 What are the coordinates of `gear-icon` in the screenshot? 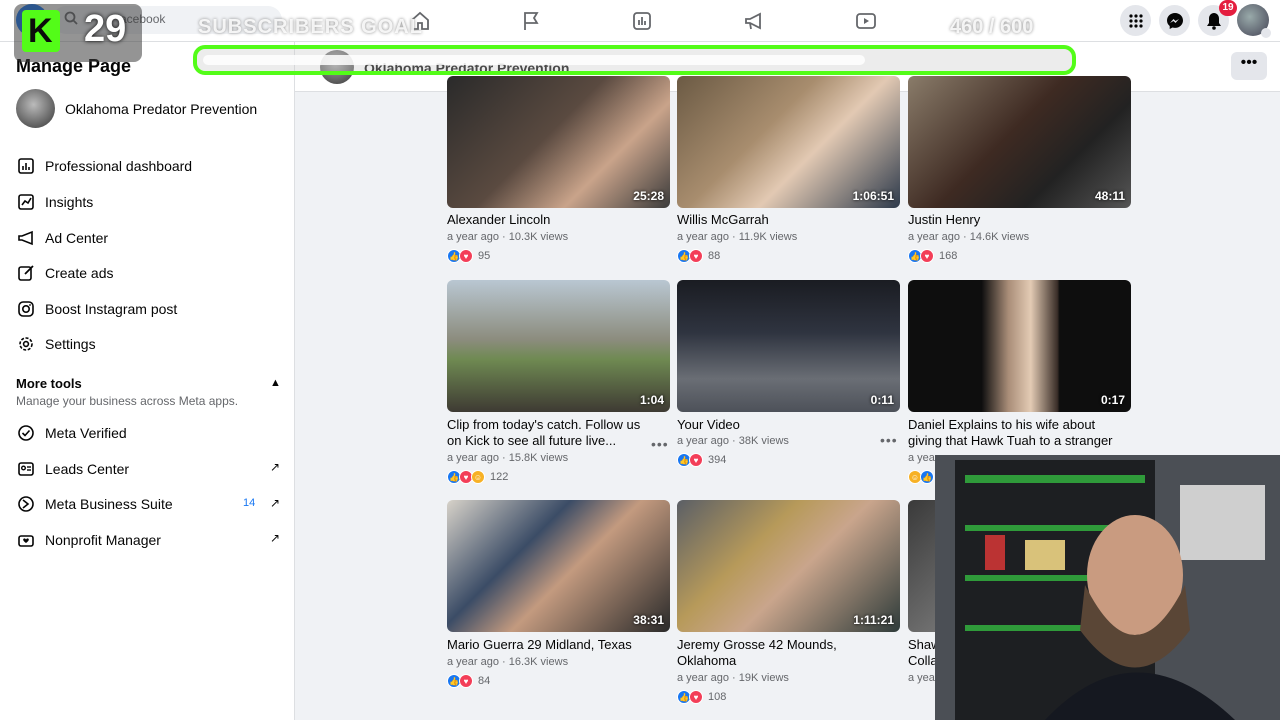 It's located at (26, 344).